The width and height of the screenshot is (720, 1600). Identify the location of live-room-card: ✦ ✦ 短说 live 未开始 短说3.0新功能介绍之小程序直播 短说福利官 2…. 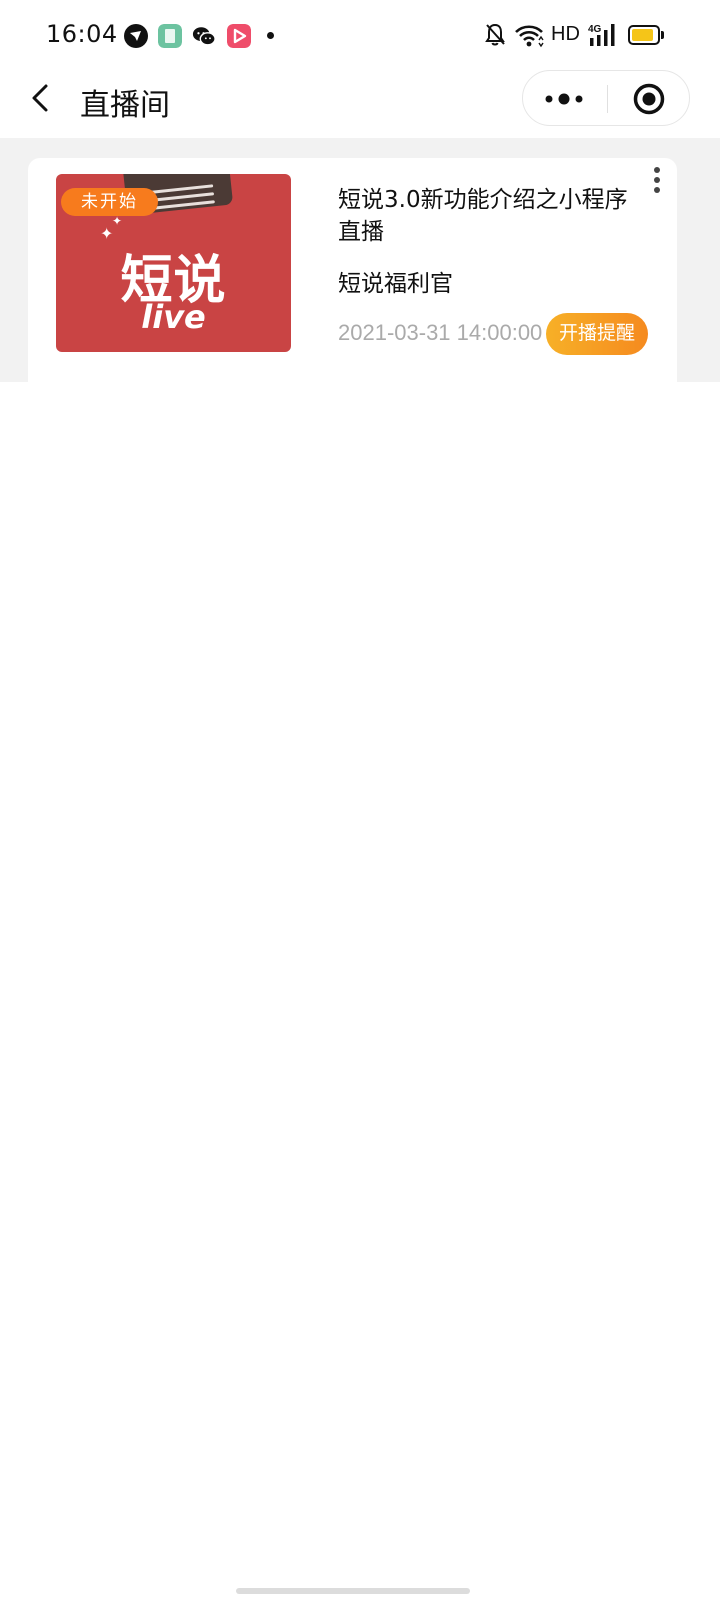
(352, 271).